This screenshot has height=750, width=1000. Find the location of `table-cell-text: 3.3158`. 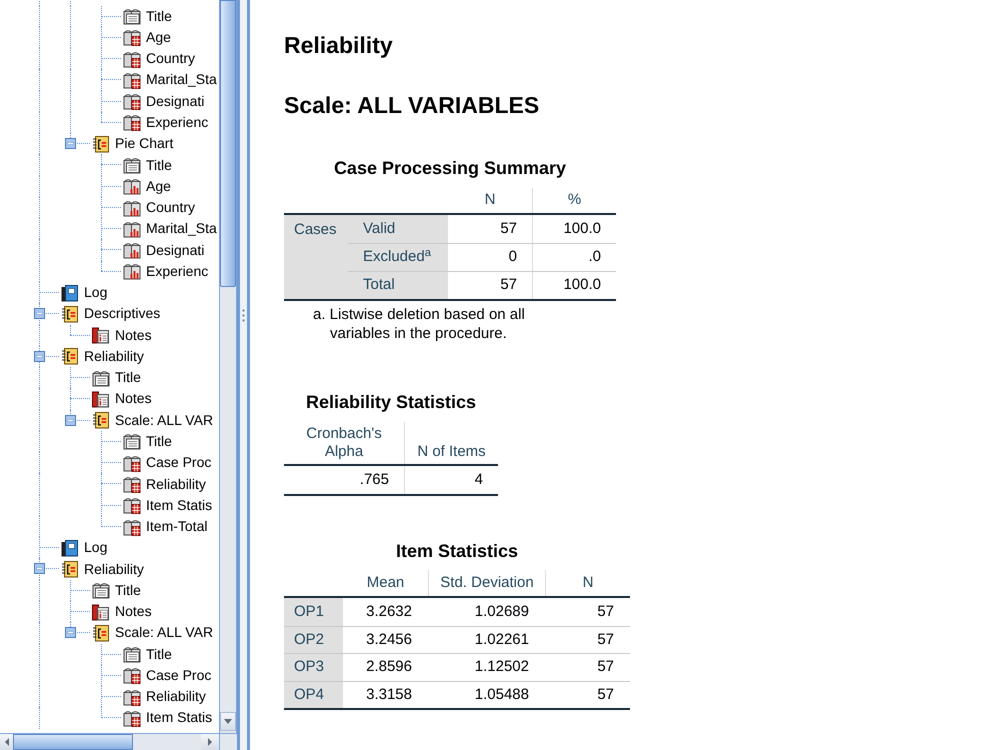

table-cell-text: 3.3158 is located at coordinates (389, 694).